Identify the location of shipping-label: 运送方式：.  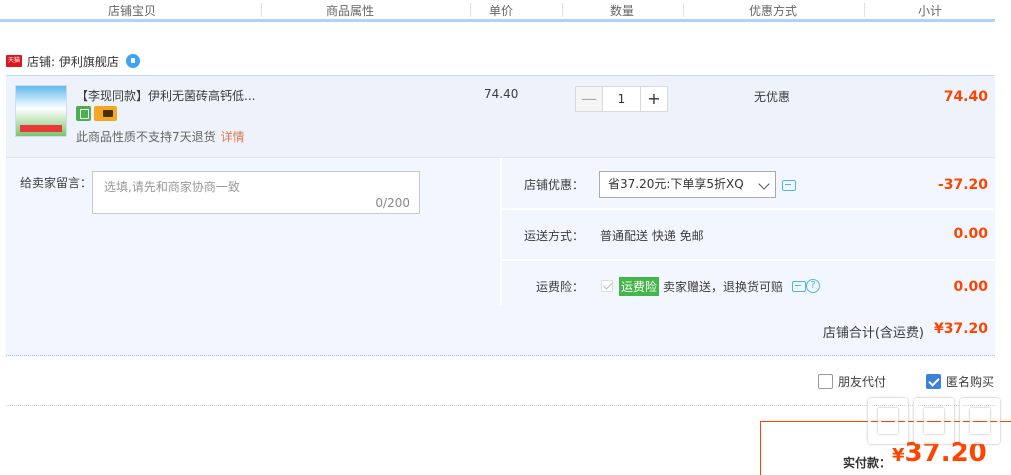
(554, 236).